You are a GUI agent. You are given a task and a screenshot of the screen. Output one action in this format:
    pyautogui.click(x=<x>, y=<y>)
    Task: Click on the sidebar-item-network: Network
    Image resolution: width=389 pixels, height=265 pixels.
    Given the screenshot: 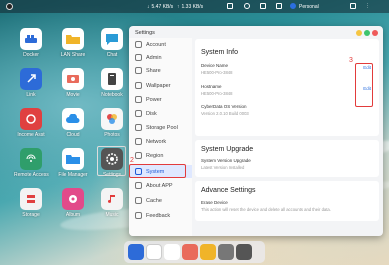 What is the action you would take?
    pyautogui.click(x=160, y=141)
    